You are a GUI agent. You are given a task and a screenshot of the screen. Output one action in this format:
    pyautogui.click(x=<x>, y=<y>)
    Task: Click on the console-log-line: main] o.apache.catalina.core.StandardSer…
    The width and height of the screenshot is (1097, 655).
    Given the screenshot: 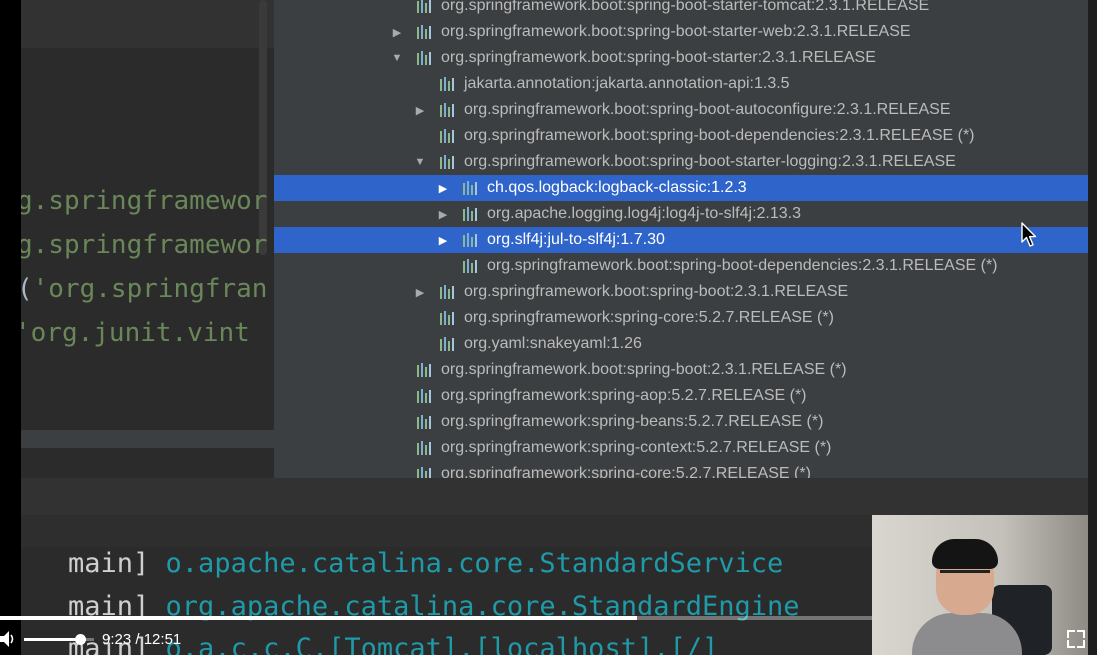 What is the action you would take?
    pyautogui.click(x=425, y=563)
    